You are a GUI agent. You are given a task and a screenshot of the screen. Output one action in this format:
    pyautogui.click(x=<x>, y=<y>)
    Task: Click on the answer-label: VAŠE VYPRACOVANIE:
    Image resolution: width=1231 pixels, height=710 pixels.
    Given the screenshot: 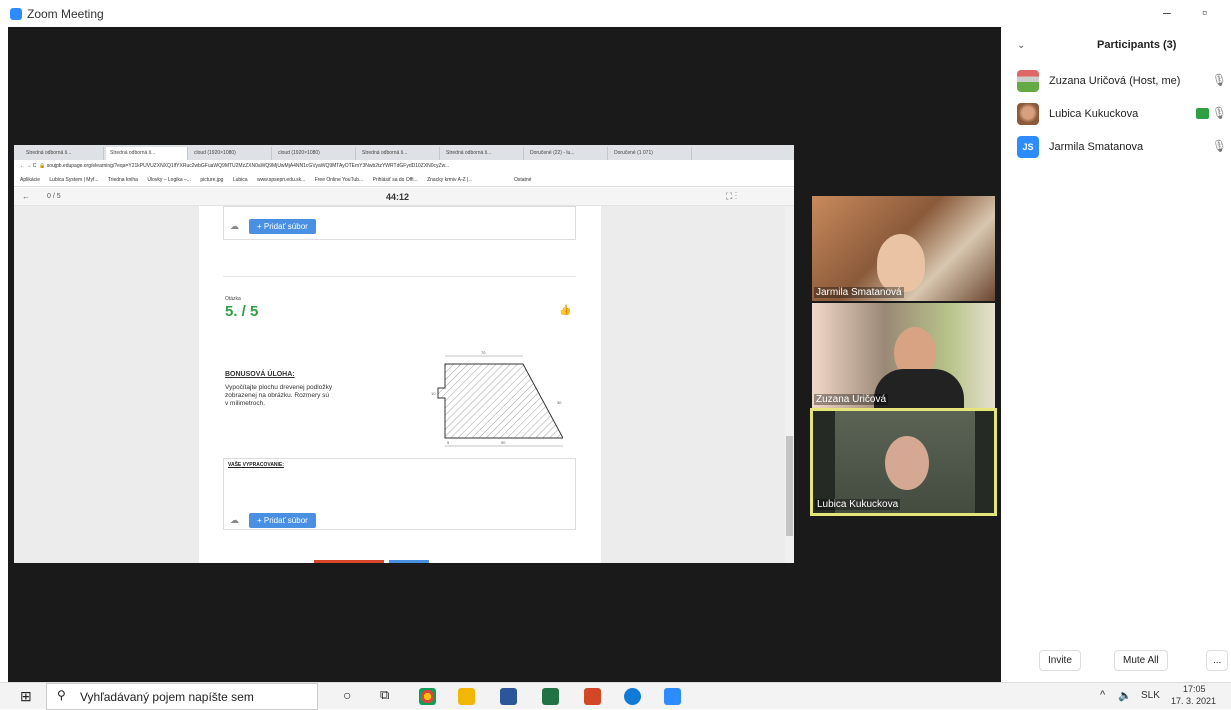 What is the action you would take?
    pyautogui.click(x=256, y=465)
    